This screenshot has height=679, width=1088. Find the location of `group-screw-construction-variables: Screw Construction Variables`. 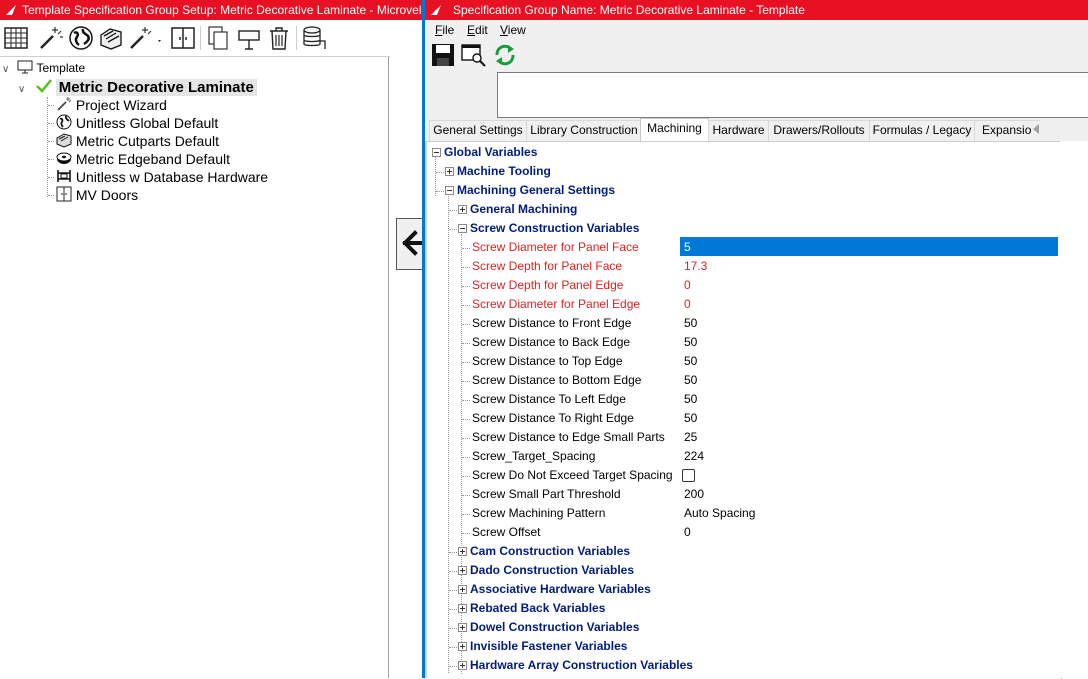

group-screw-construction-variables: Screw Construction Variables is located at coordinates (554, 228).